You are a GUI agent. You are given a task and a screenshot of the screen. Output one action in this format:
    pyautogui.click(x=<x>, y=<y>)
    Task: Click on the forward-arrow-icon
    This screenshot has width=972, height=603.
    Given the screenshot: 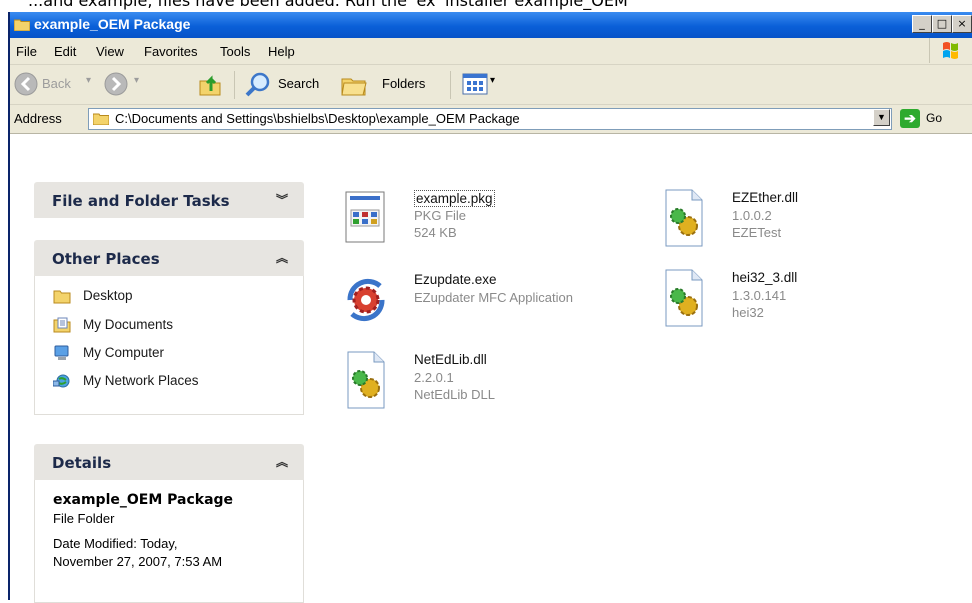 What is the action you would take?
    pyautogui.click(x=116, y=84)
    